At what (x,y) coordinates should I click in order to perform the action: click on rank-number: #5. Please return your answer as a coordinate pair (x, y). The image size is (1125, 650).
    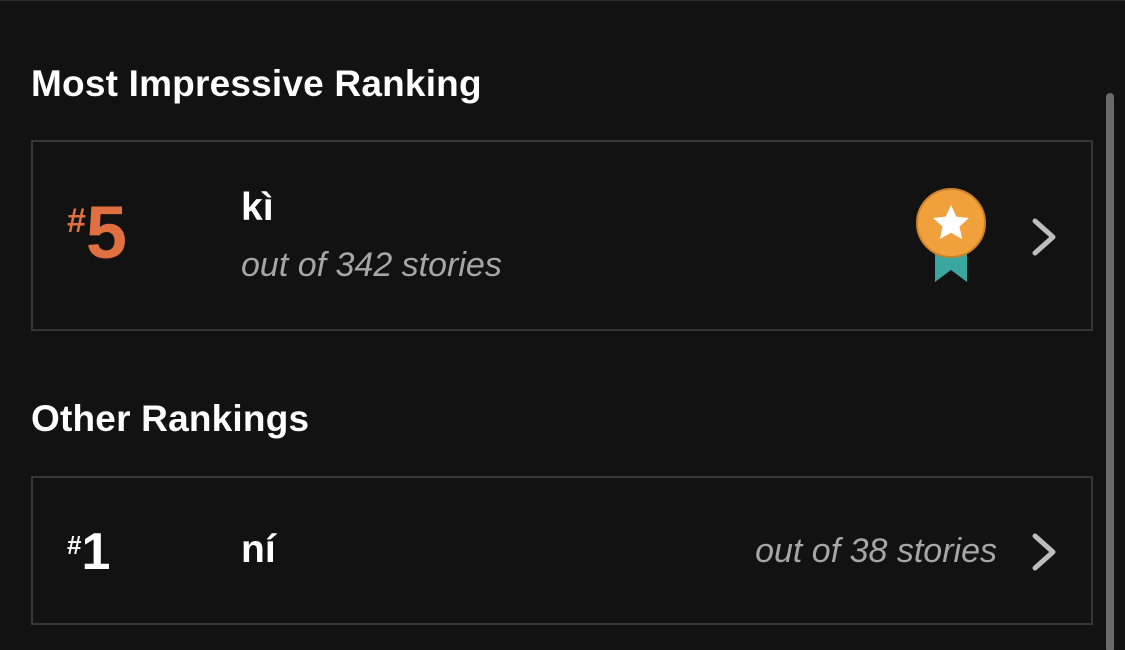
    Looking at the image, I should click on (97, 233).